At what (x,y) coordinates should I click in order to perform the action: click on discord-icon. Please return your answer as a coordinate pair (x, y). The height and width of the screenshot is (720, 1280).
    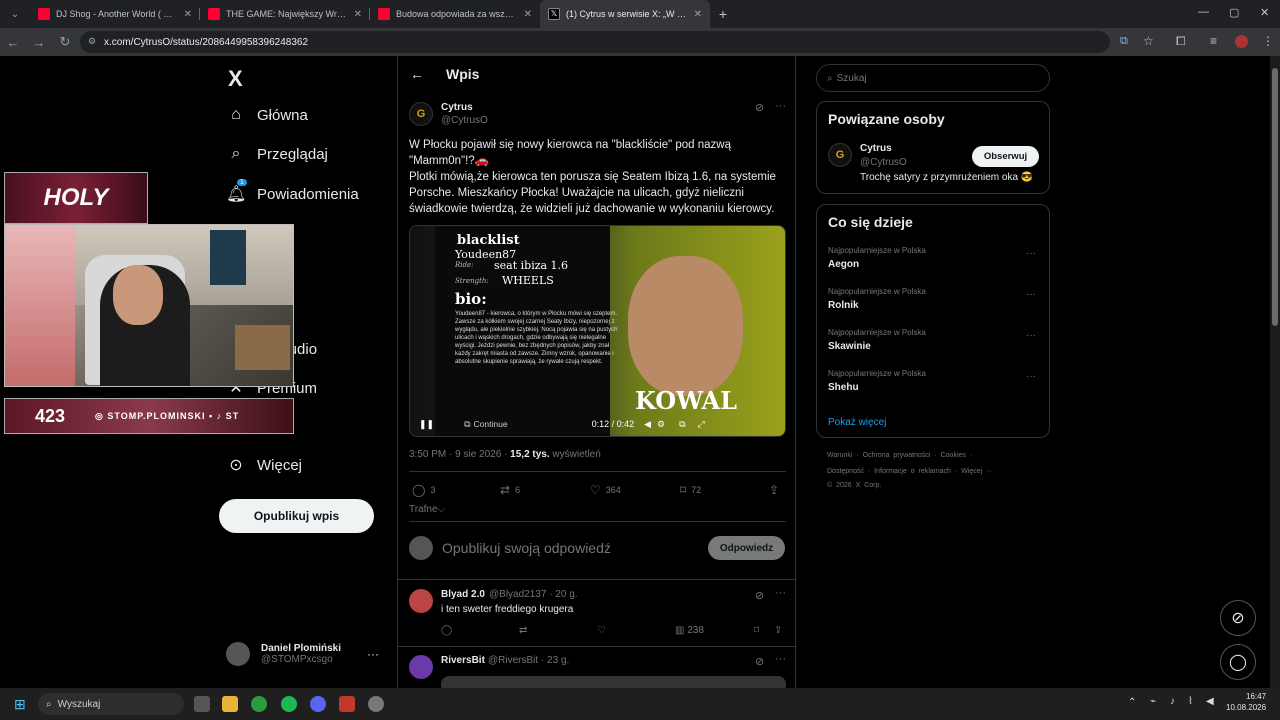
    Looking at the image, I should click on (318, 704).